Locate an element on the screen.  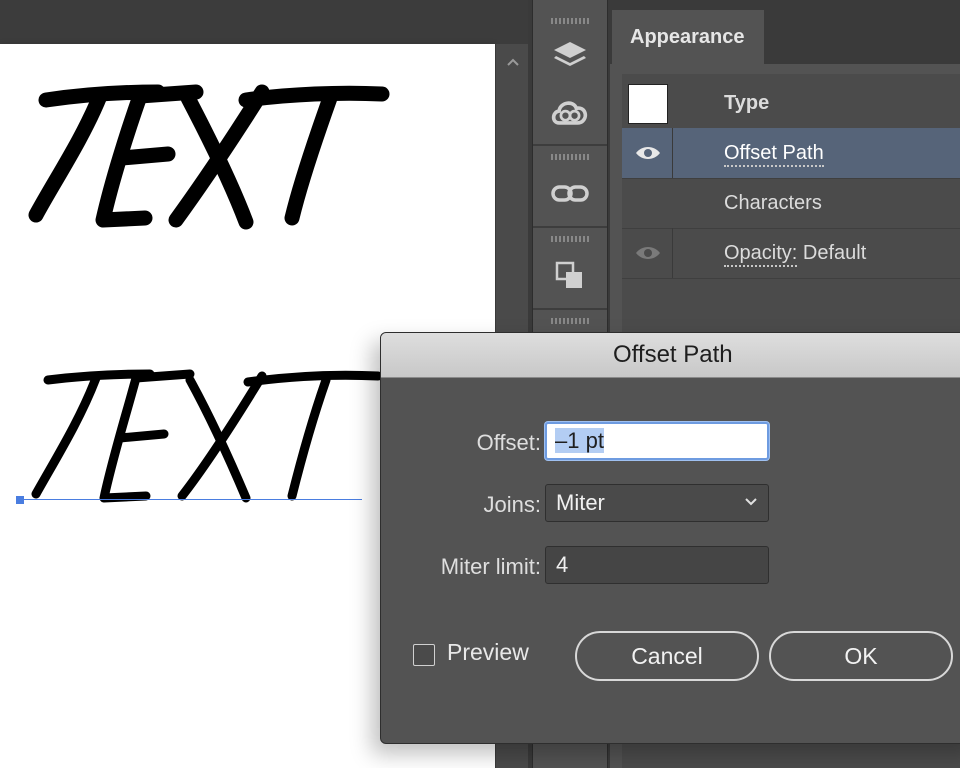
chevron-down-icon is located at coordinates (751, 502).